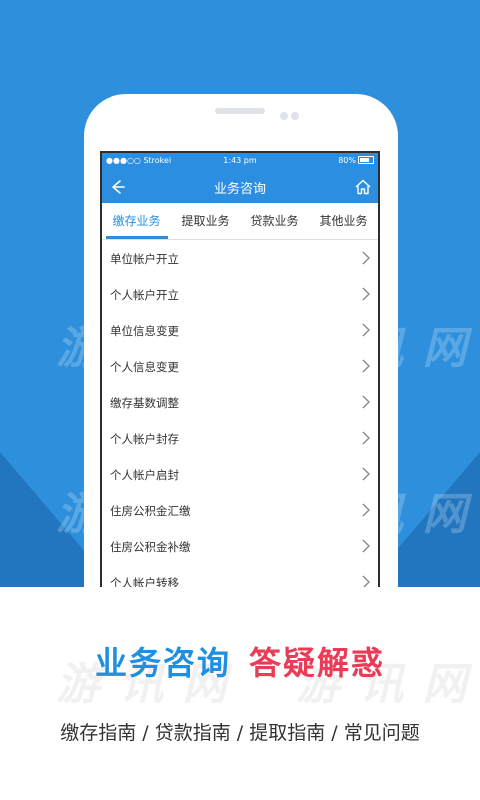 The height and width of the screenshot is (800, 480). I want to click on status-time: 1:43 pm, so click(240, 160).